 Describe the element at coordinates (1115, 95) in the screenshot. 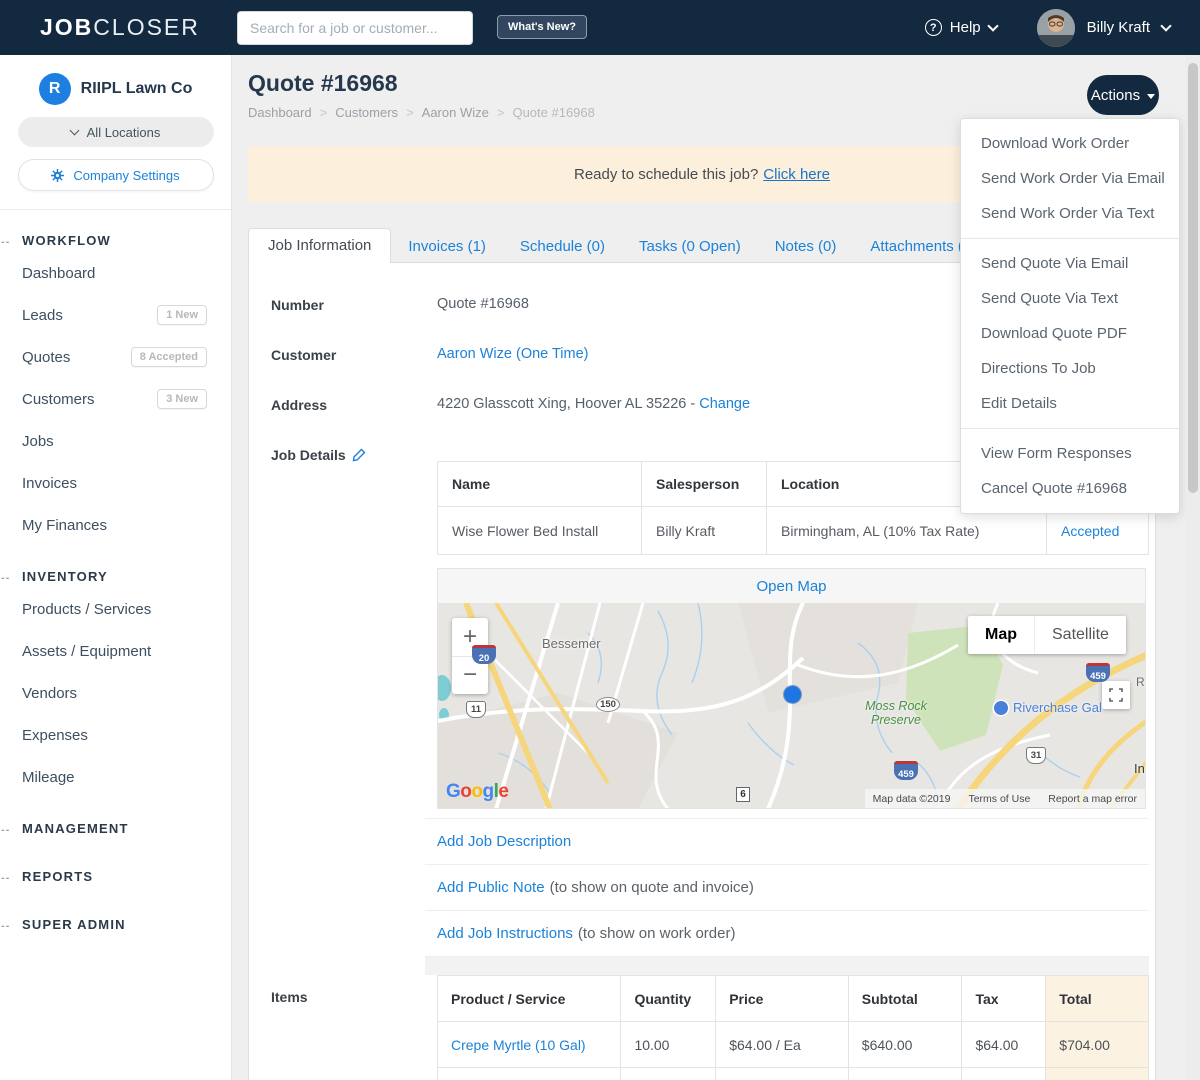

I see `actions-label: Actions` at that location.